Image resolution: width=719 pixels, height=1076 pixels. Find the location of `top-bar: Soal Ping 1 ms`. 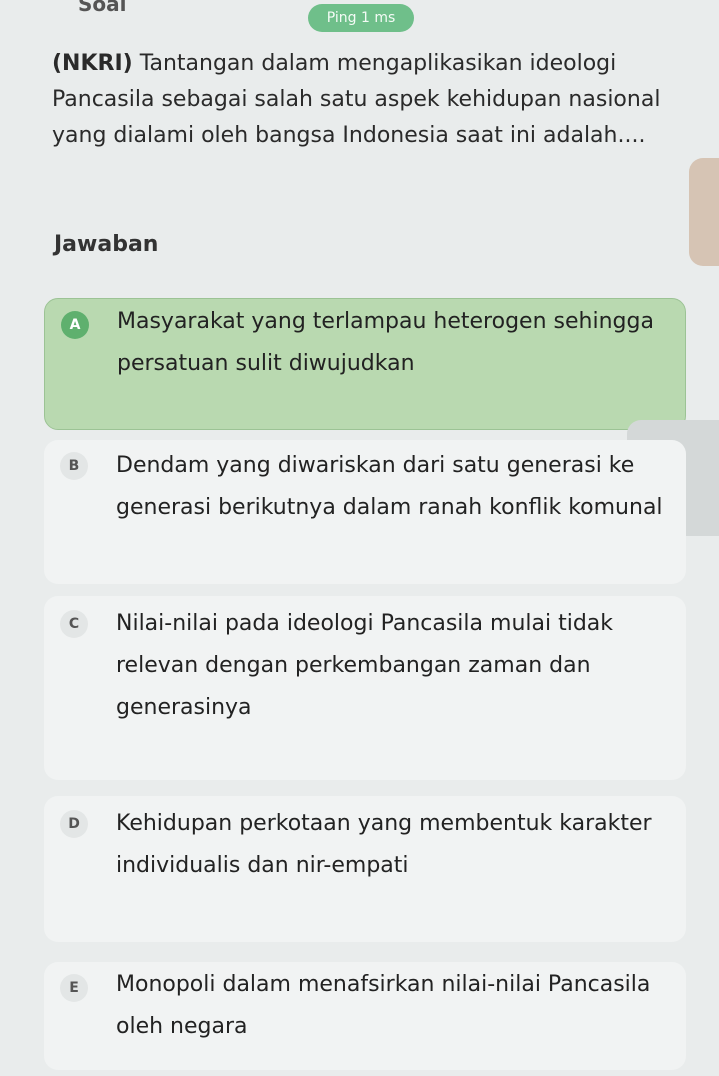

top-bar: Soal Ping 1 ms is located at coordinates (359, 17).